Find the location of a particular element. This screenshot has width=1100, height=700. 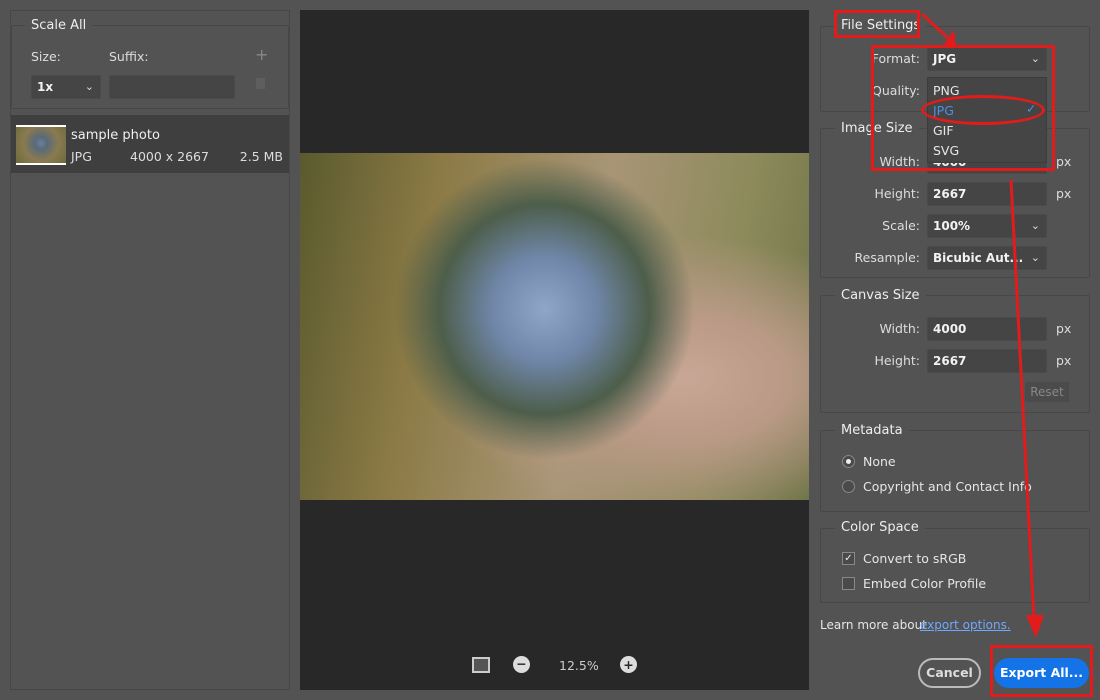

annotation-arrows is located at coordinates (982, 325).